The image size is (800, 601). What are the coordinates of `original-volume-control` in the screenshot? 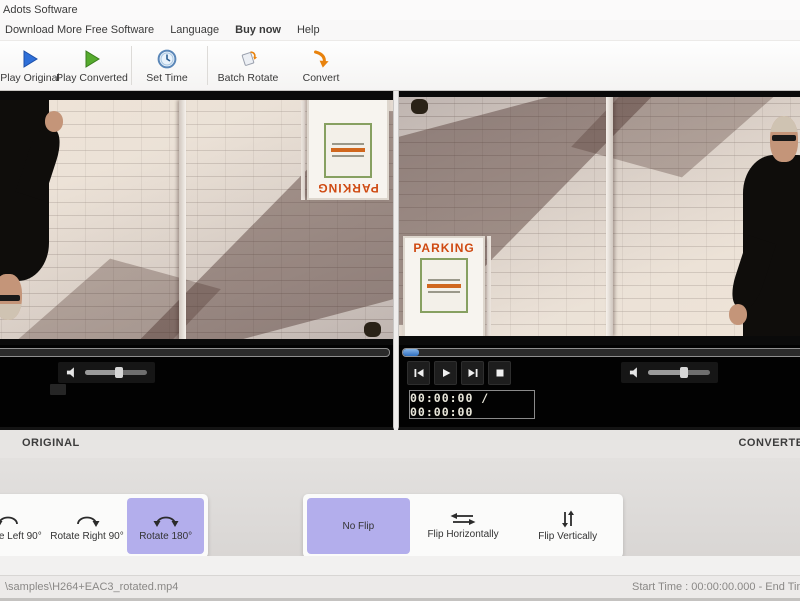 It's located at (106, 372).